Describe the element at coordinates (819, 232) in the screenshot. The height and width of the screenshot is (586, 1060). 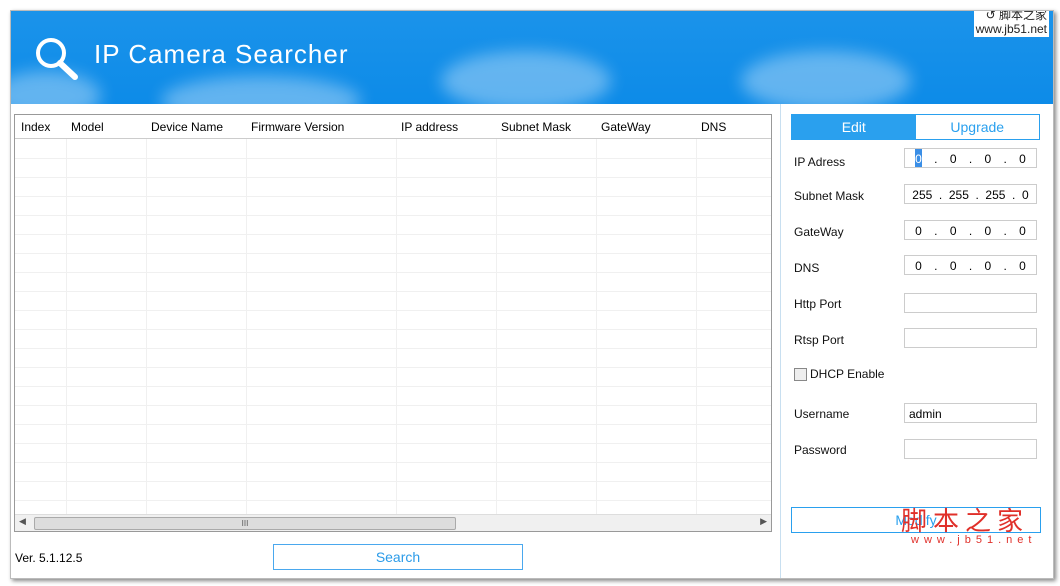
I see `gateway-label: GateWay` at that location.